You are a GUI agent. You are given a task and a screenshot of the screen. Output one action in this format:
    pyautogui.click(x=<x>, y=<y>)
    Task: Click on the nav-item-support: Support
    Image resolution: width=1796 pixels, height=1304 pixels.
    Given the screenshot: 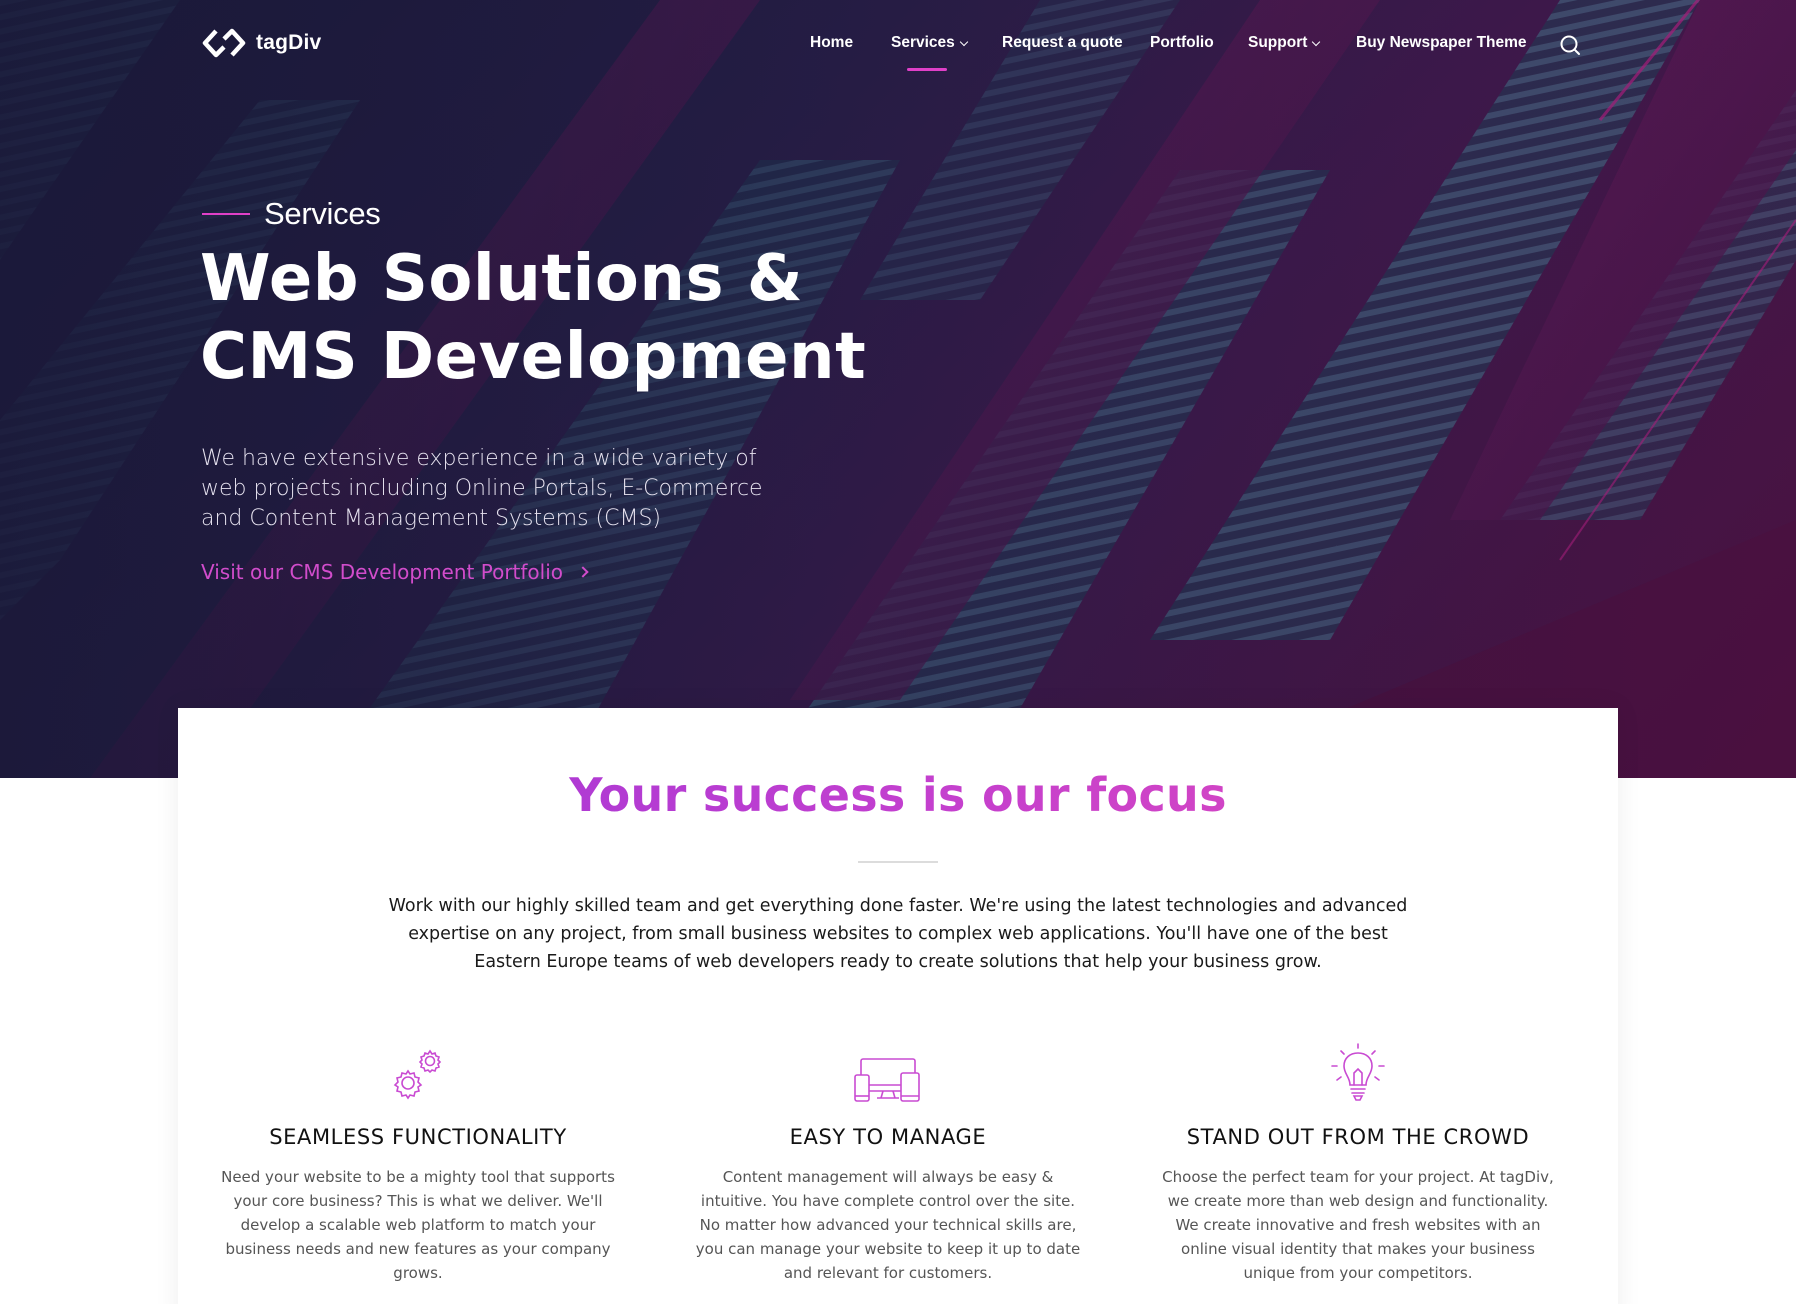 What is the action you would take?
    pyautogui.click(x=1284, y=43)
    